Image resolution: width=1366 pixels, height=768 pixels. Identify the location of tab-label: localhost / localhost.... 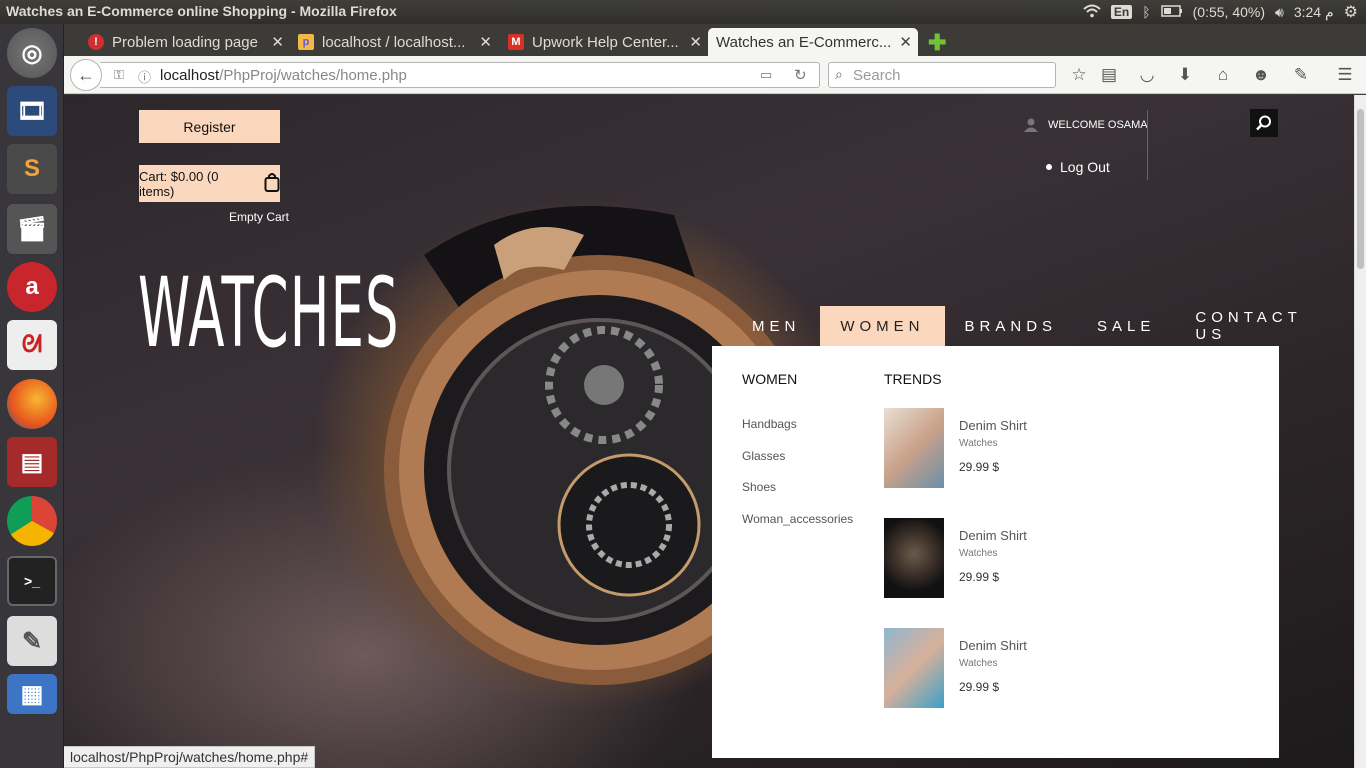
(394, 42).